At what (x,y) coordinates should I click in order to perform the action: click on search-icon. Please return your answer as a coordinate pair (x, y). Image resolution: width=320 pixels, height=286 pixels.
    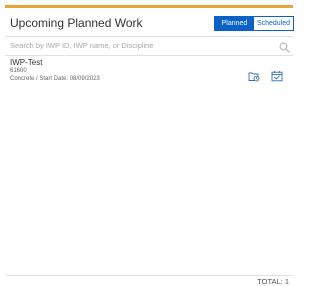
    Looking at the image, I should click on (284, 46).